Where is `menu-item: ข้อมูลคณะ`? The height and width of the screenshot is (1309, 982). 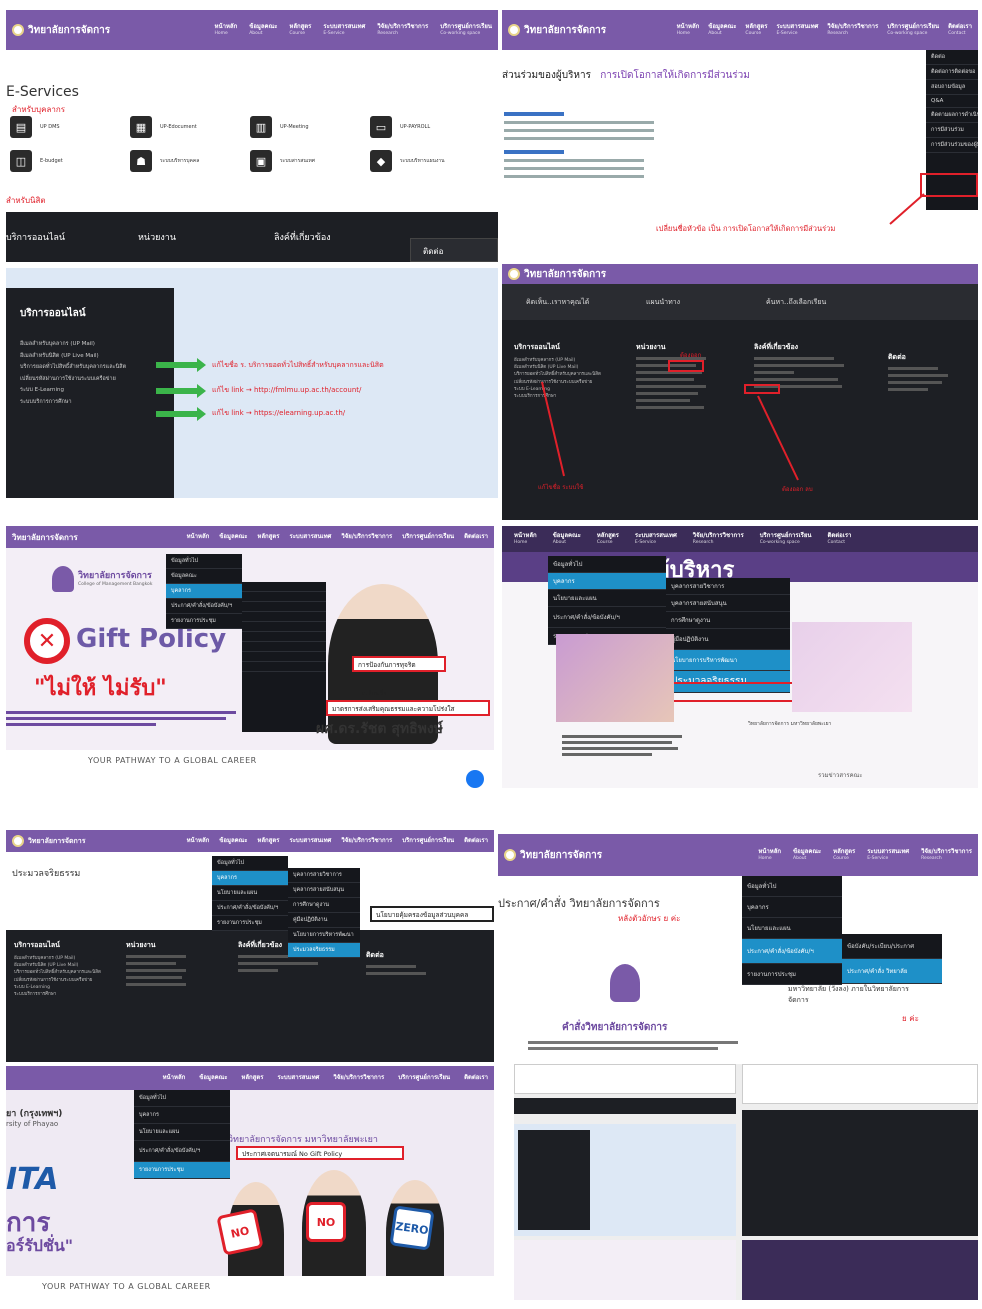
menu-item: ข้อมูลคณะ is located at coordinates (204, 576).